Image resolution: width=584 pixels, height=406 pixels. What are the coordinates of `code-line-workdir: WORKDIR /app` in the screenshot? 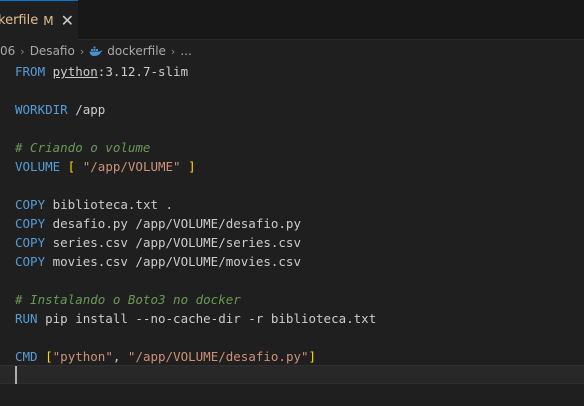 It's located at (60, 109).